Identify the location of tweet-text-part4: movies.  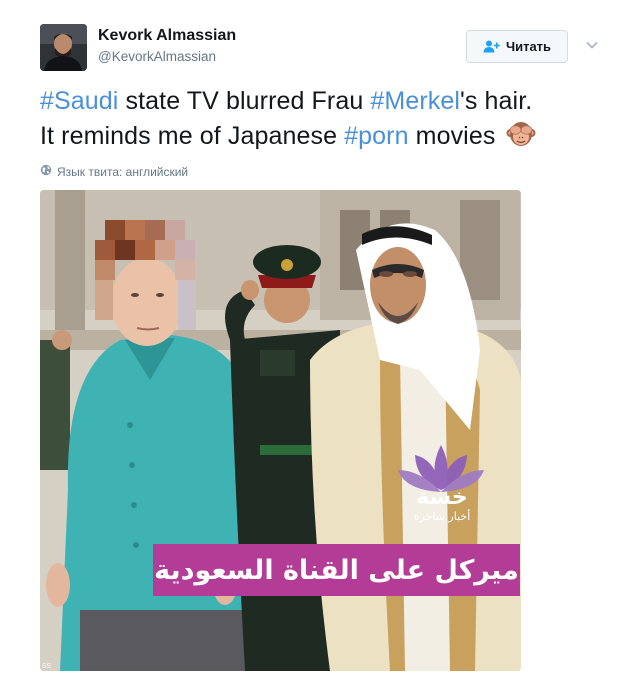
(452, 136).